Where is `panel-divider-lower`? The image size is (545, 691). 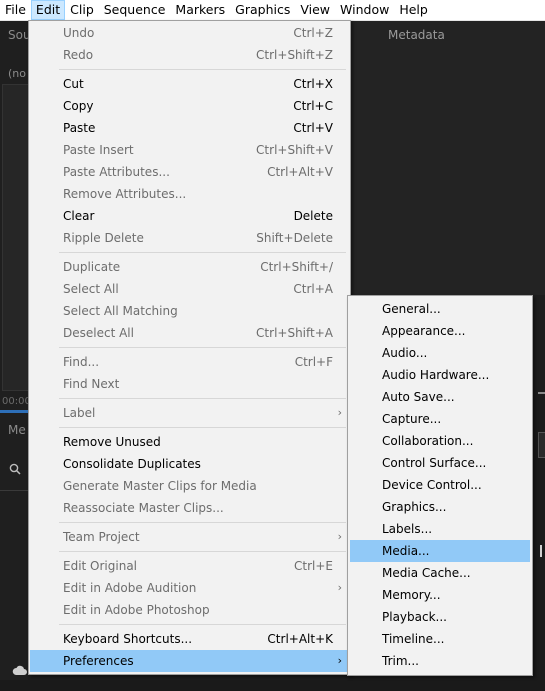
panel-divider-lower is located at coordinates (14, 490).